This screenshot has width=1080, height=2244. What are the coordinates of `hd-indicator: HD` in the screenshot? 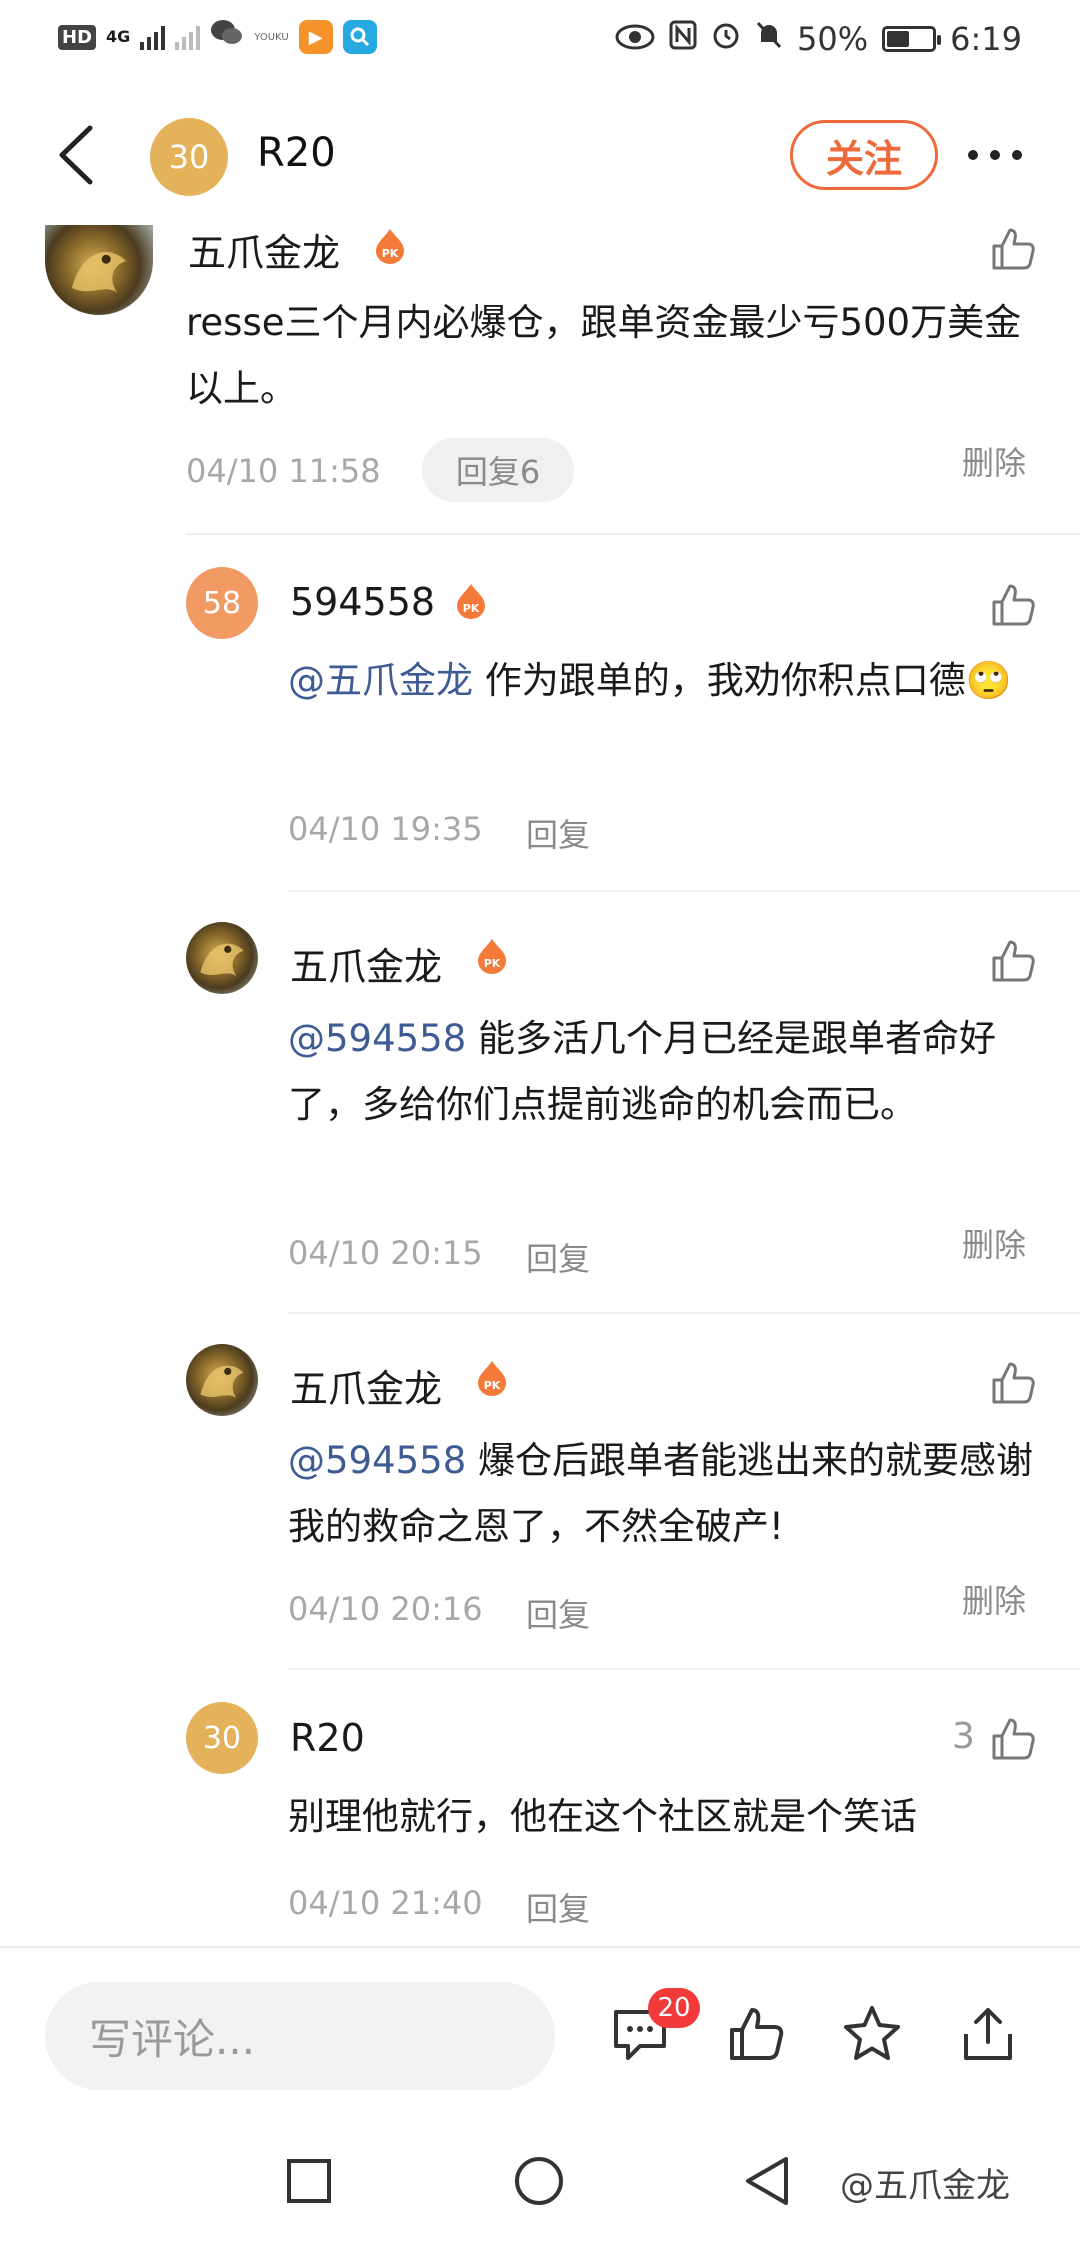 It's located at (77, 37).